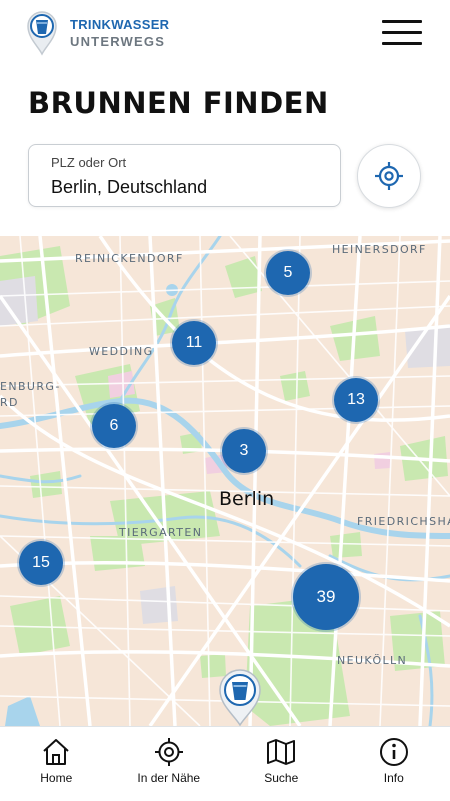  I want to click on nav-home-label: Home, so click(56, 778).